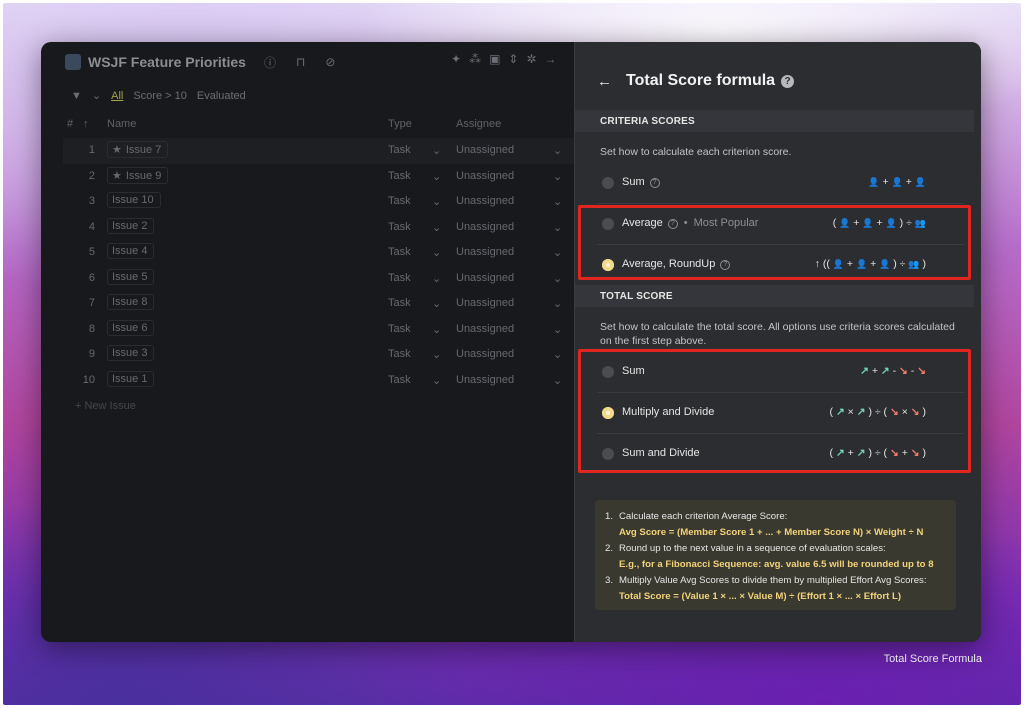  What do you see at coordinates (551, 59) in the screenshot?
I see `arrow-right-icon: →` at bounding box center [551, 59].